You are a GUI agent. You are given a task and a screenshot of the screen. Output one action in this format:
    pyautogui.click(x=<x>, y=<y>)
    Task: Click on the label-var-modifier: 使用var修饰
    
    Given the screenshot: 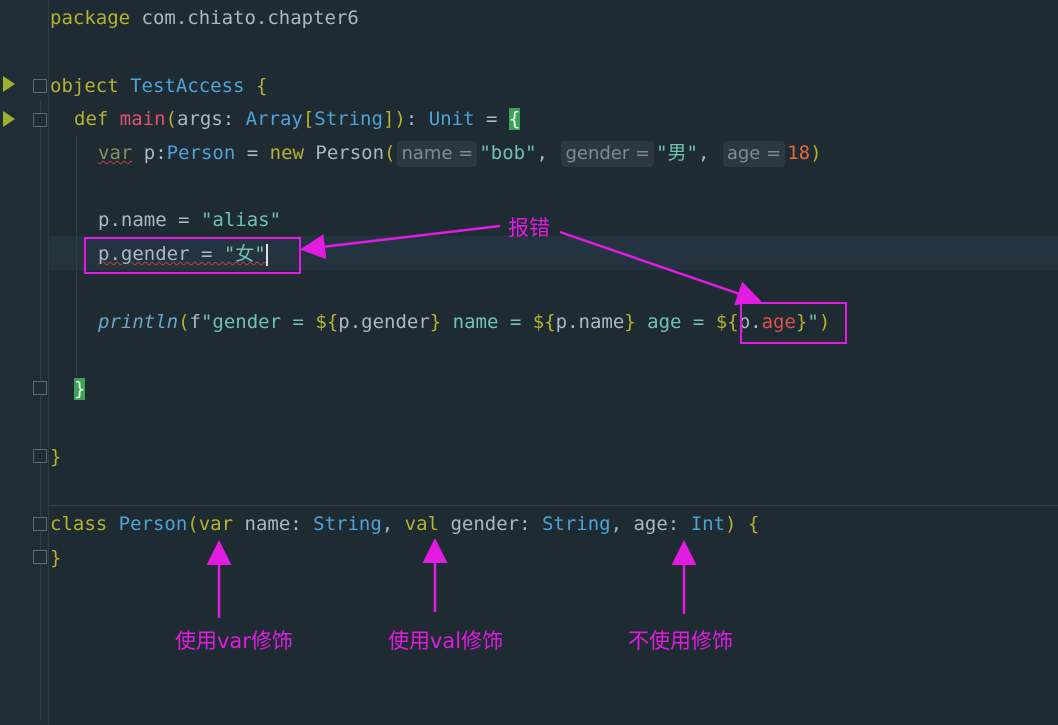 What is the action you would take?
    pyautogui.click(x=234, y=641)
    